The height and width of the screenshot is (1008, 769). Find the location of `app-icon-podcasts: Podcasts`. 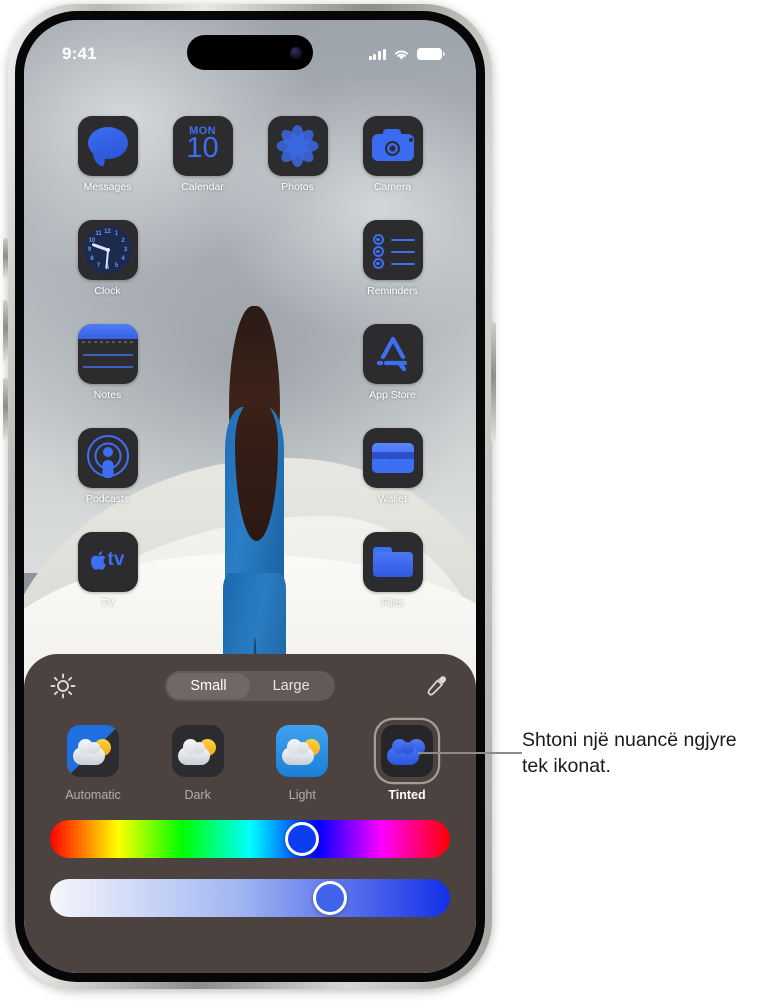

app-icon-podcasts: Podcasts is located at coordinates (108, 466).